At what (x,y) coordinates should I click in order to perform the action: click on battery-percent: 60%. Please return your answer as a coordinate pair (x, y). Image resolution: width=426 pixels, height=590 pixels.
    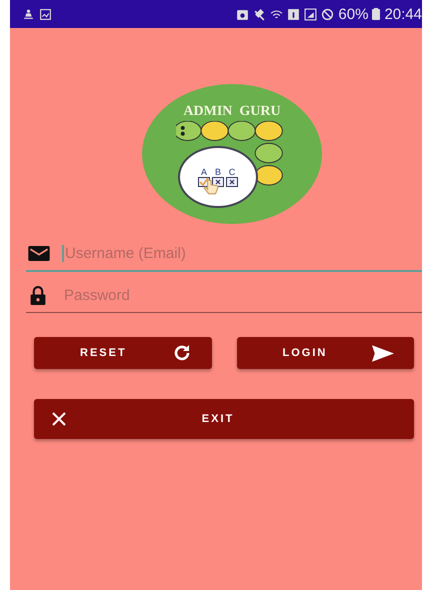
    Looking at the image, I should click on (353, 14).